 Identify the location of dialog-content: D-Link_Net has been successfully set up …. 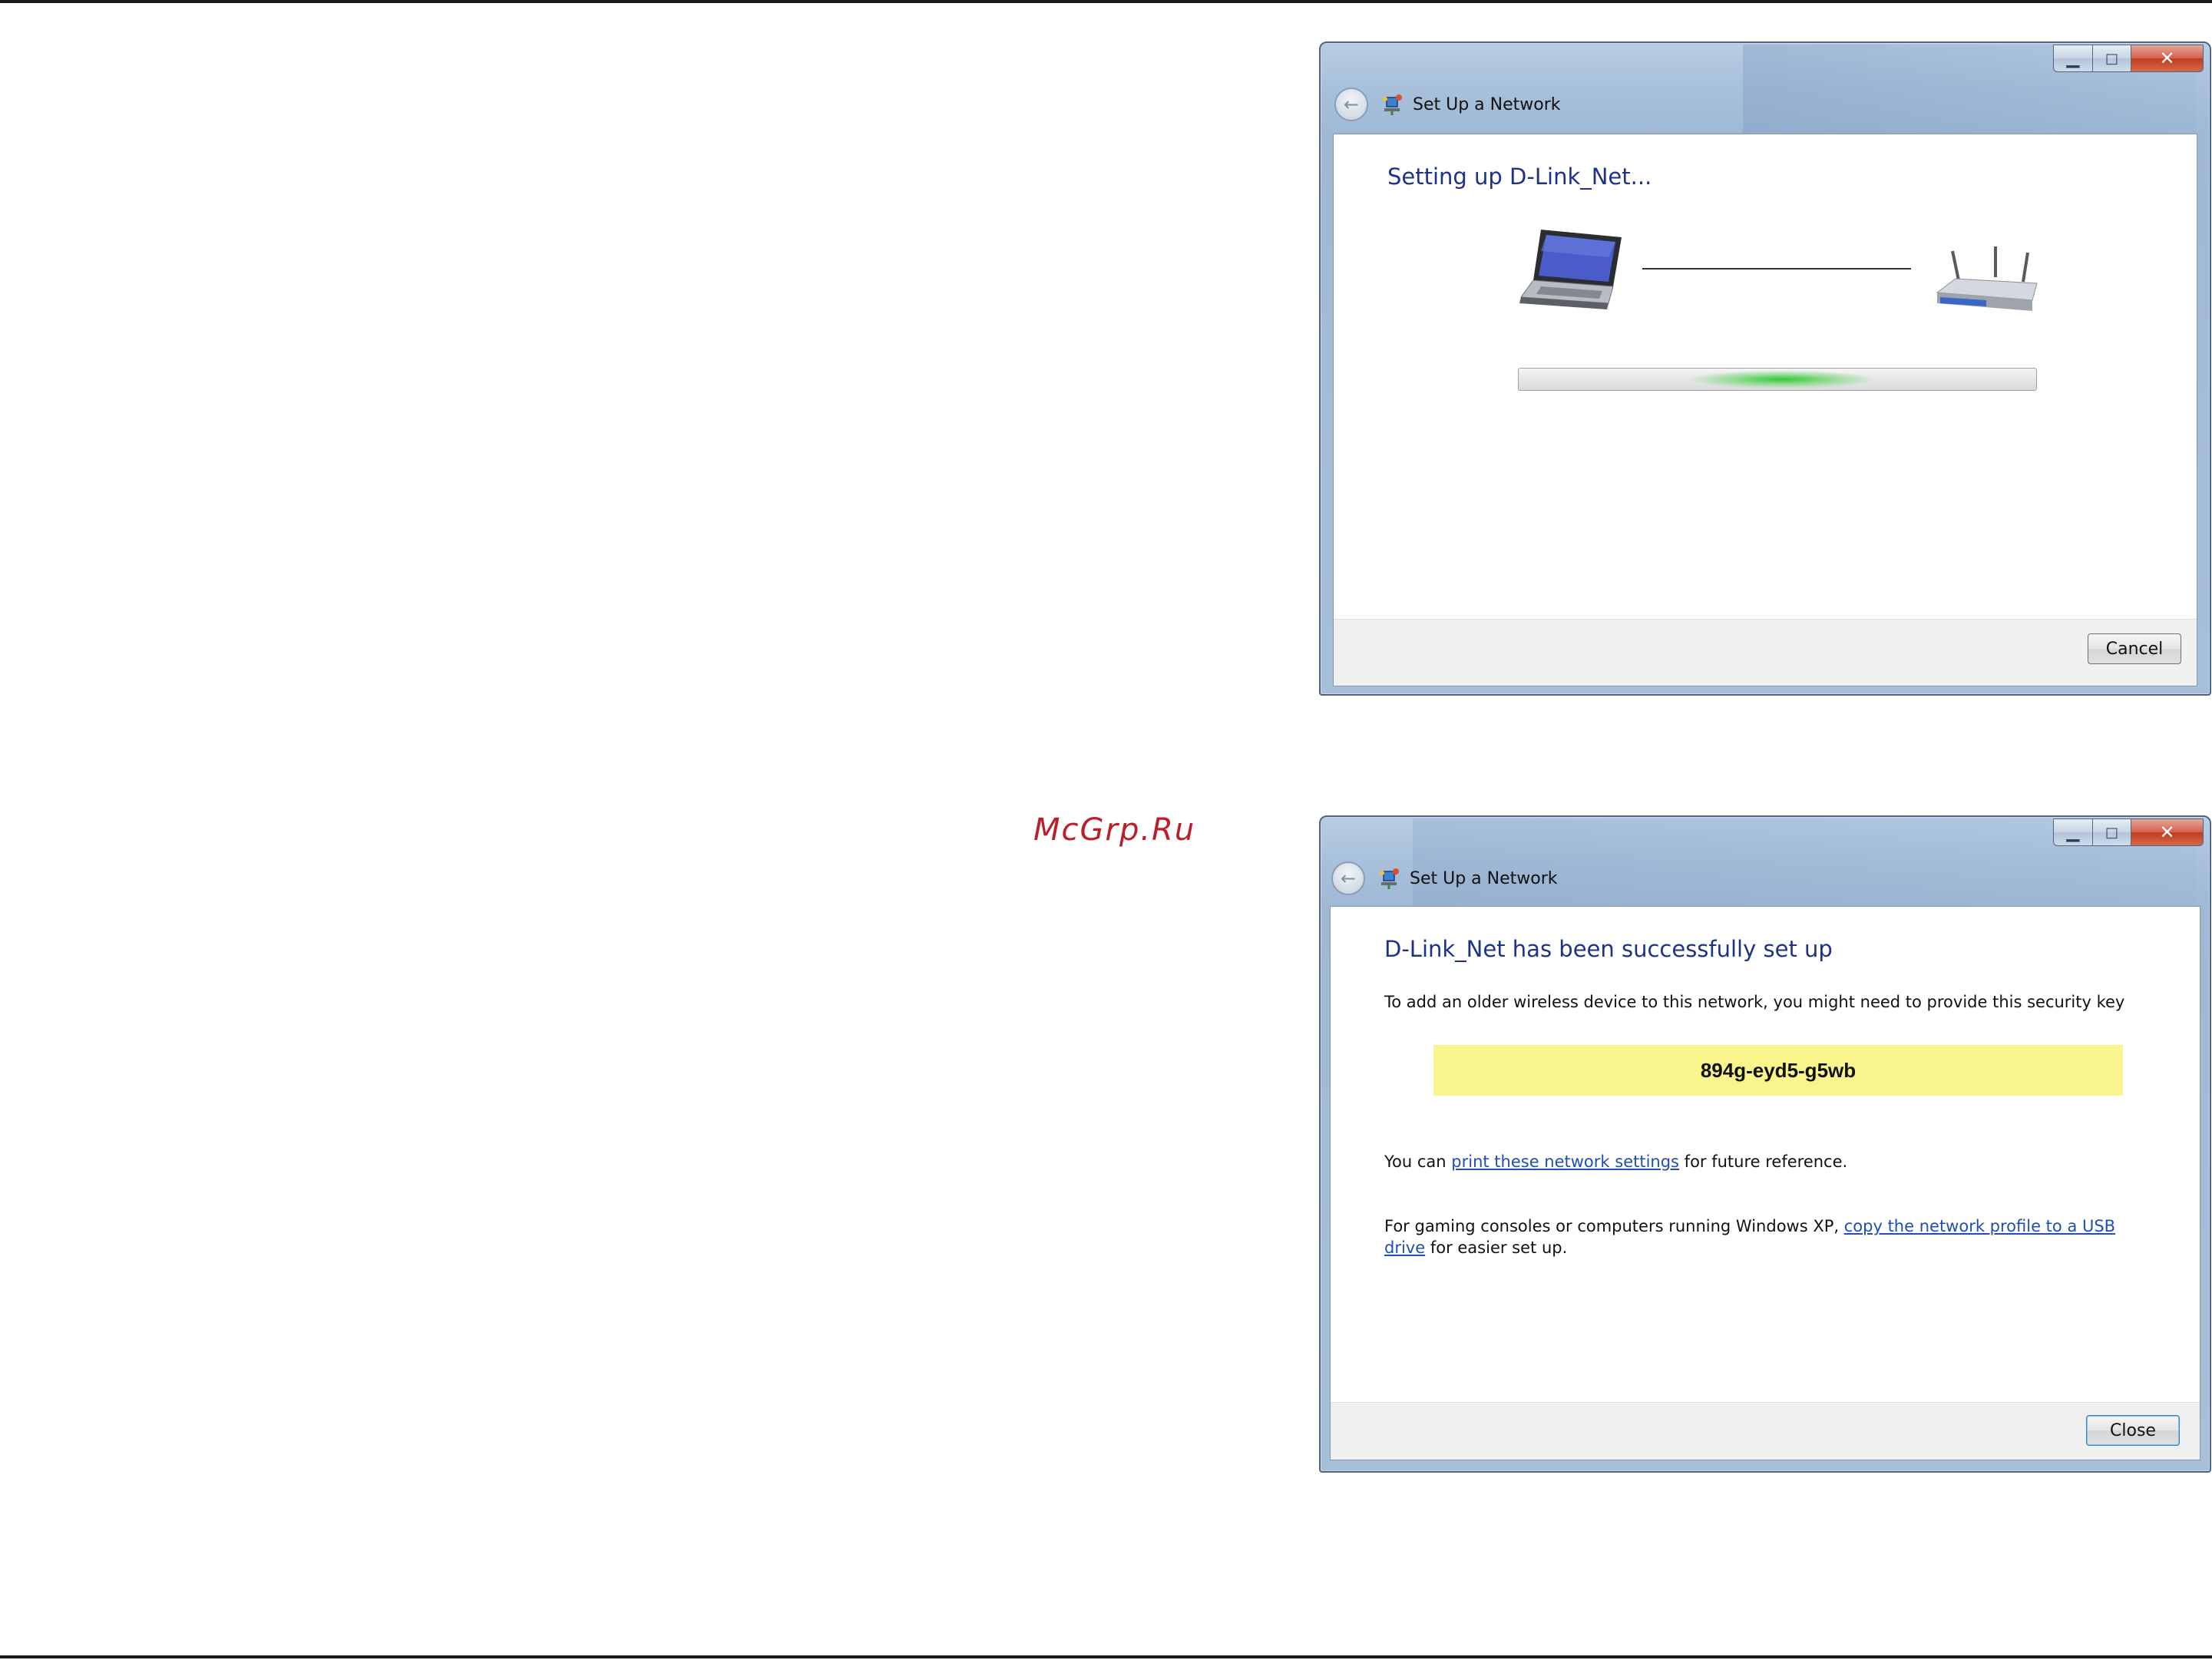
(1765, 1183).